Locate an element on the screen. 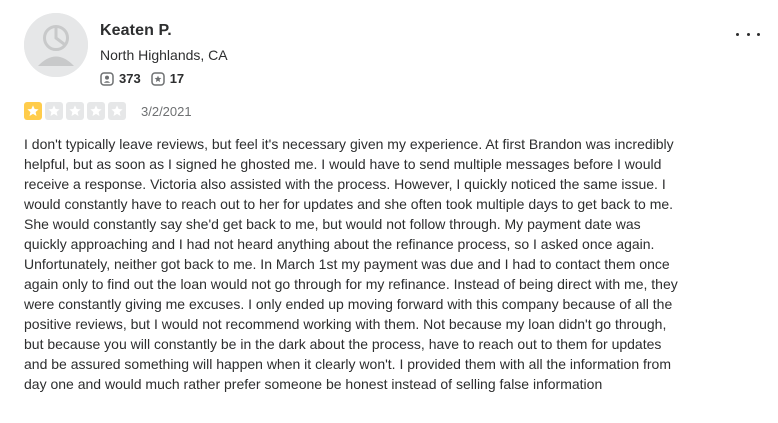  friends-stat: 373 is located at coordinates (120, 78).